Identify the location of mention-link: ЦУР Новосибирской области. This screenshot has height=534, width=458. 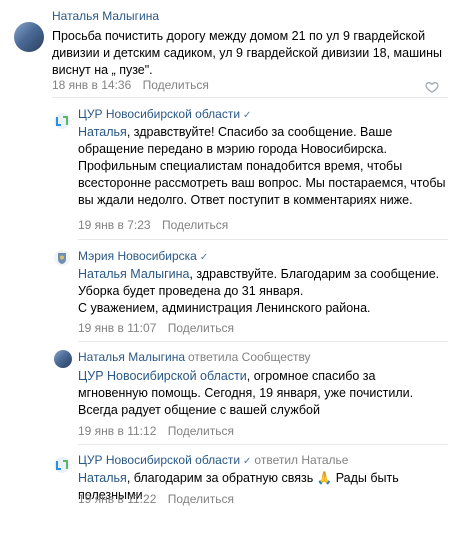
(162, 376).